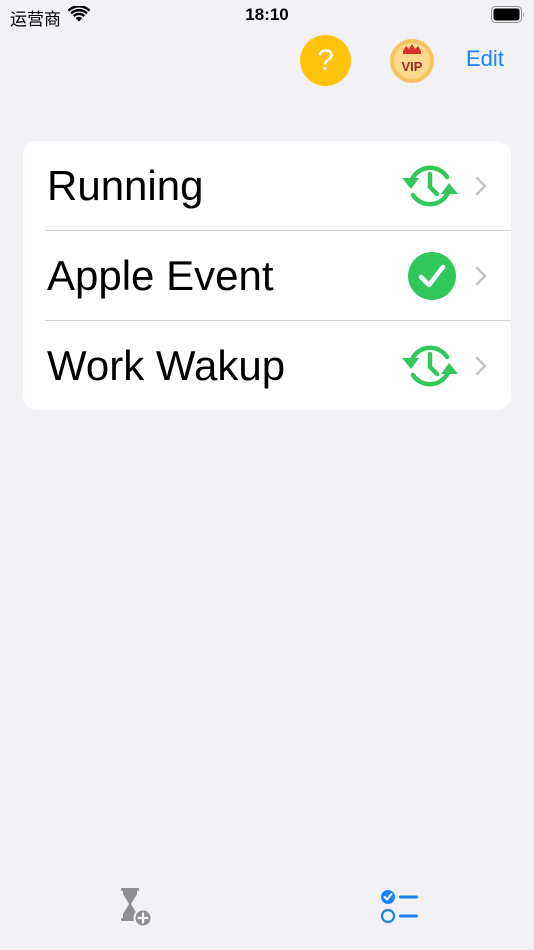 This screenshot has width=534, height=950. I want to click on timer-name: Work Wakup, so click(166, 365).